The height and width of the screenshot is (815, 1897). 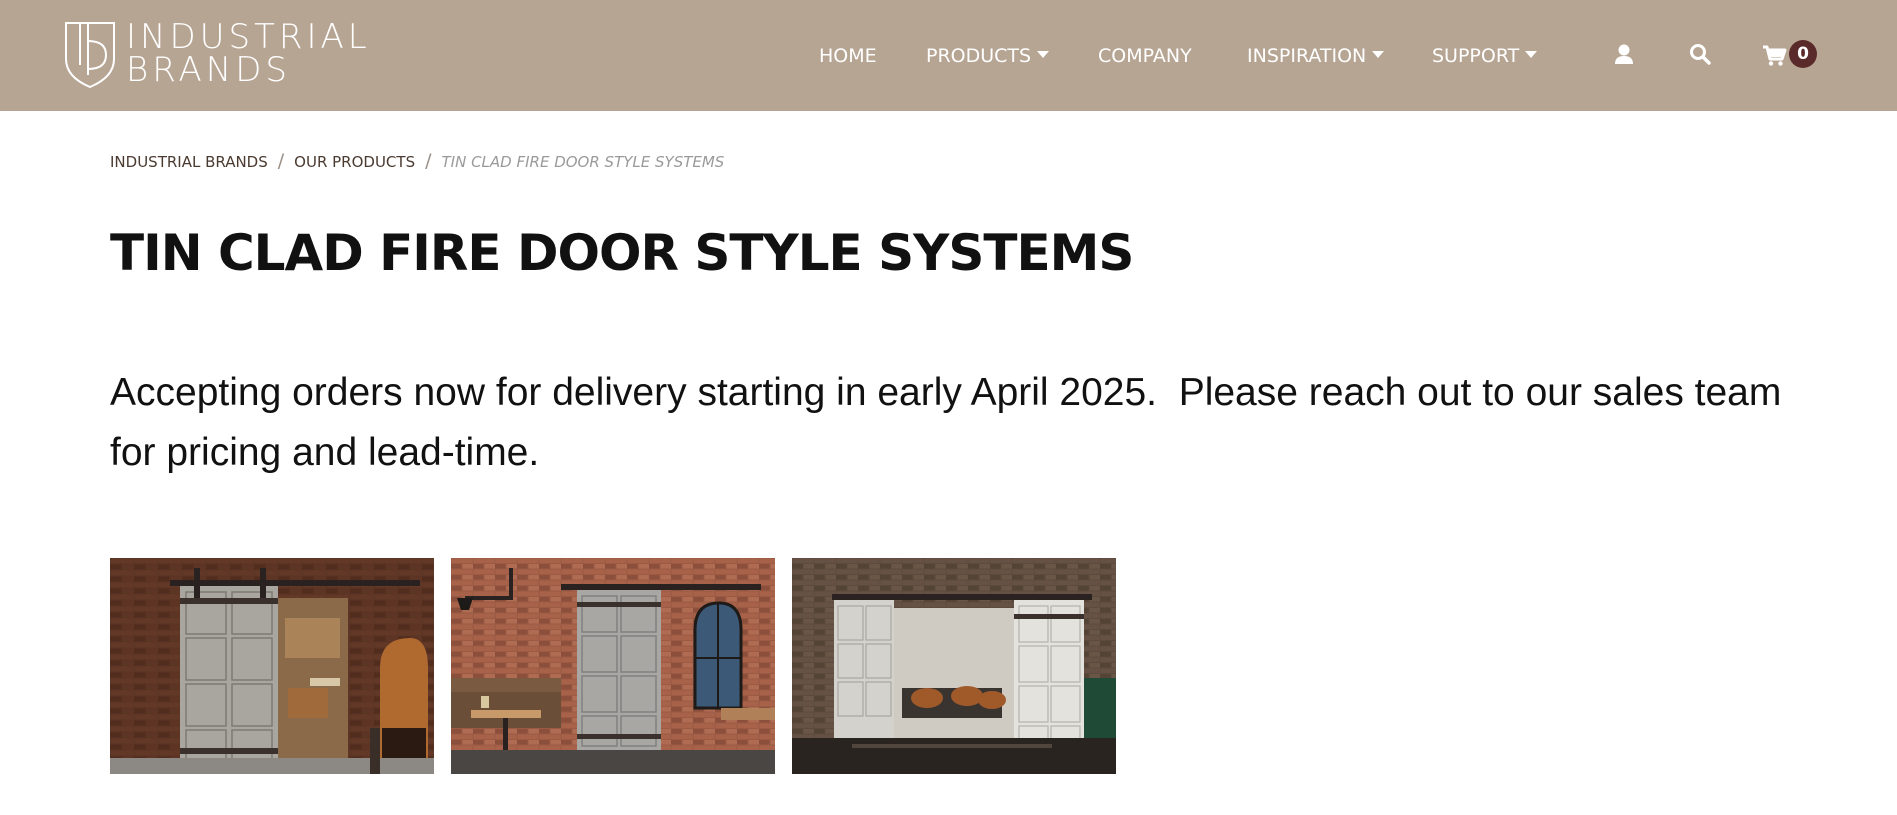 I want to click on search-icon, so click(x=1700, y=55).